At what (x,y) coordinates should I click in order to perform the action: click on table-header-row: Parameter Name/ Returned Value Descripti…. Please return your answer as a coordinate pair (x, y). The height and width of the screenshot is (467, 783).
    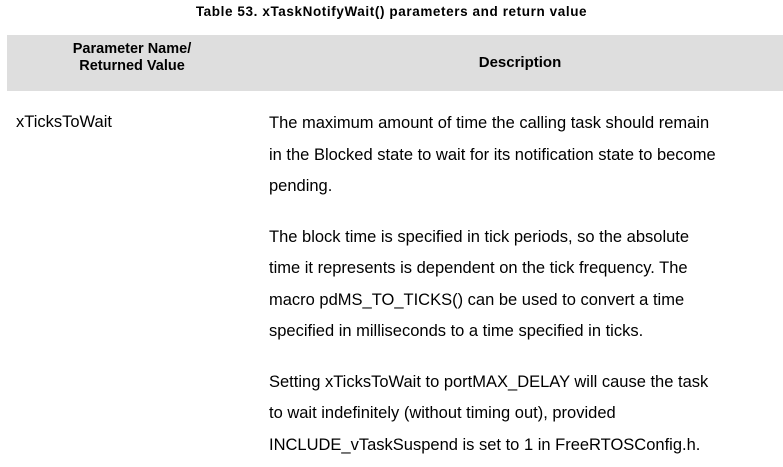
    Looking at the image, I should click on (395, 63).